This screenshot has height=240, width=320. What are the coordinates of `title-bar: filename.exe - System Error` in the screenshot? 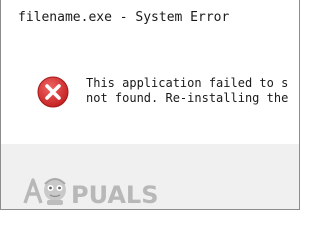 It's located at (150, 19).